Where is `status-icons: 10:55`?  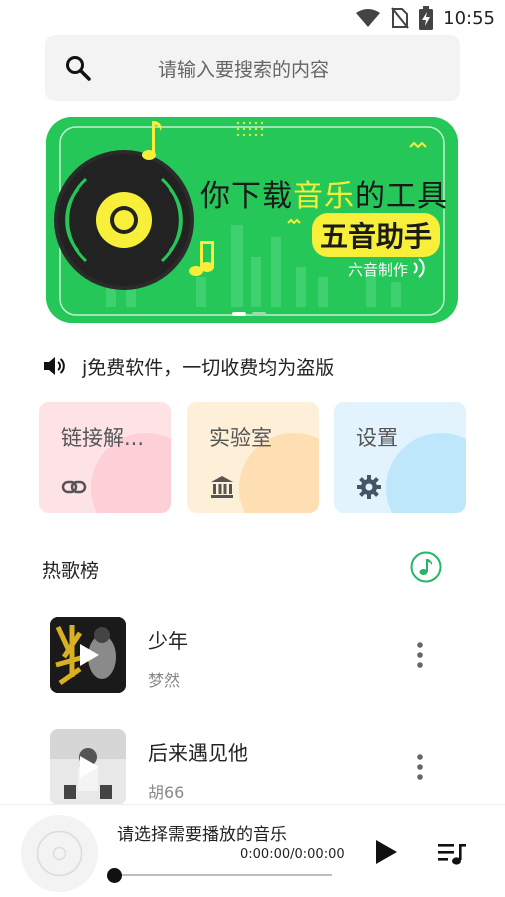
status-icons: 10:55 is located at coordinates (425, 18).